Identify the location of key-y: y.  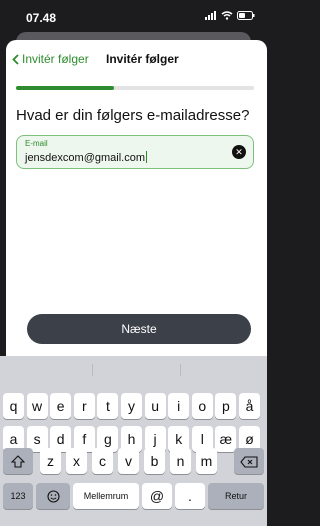
(131, 406).